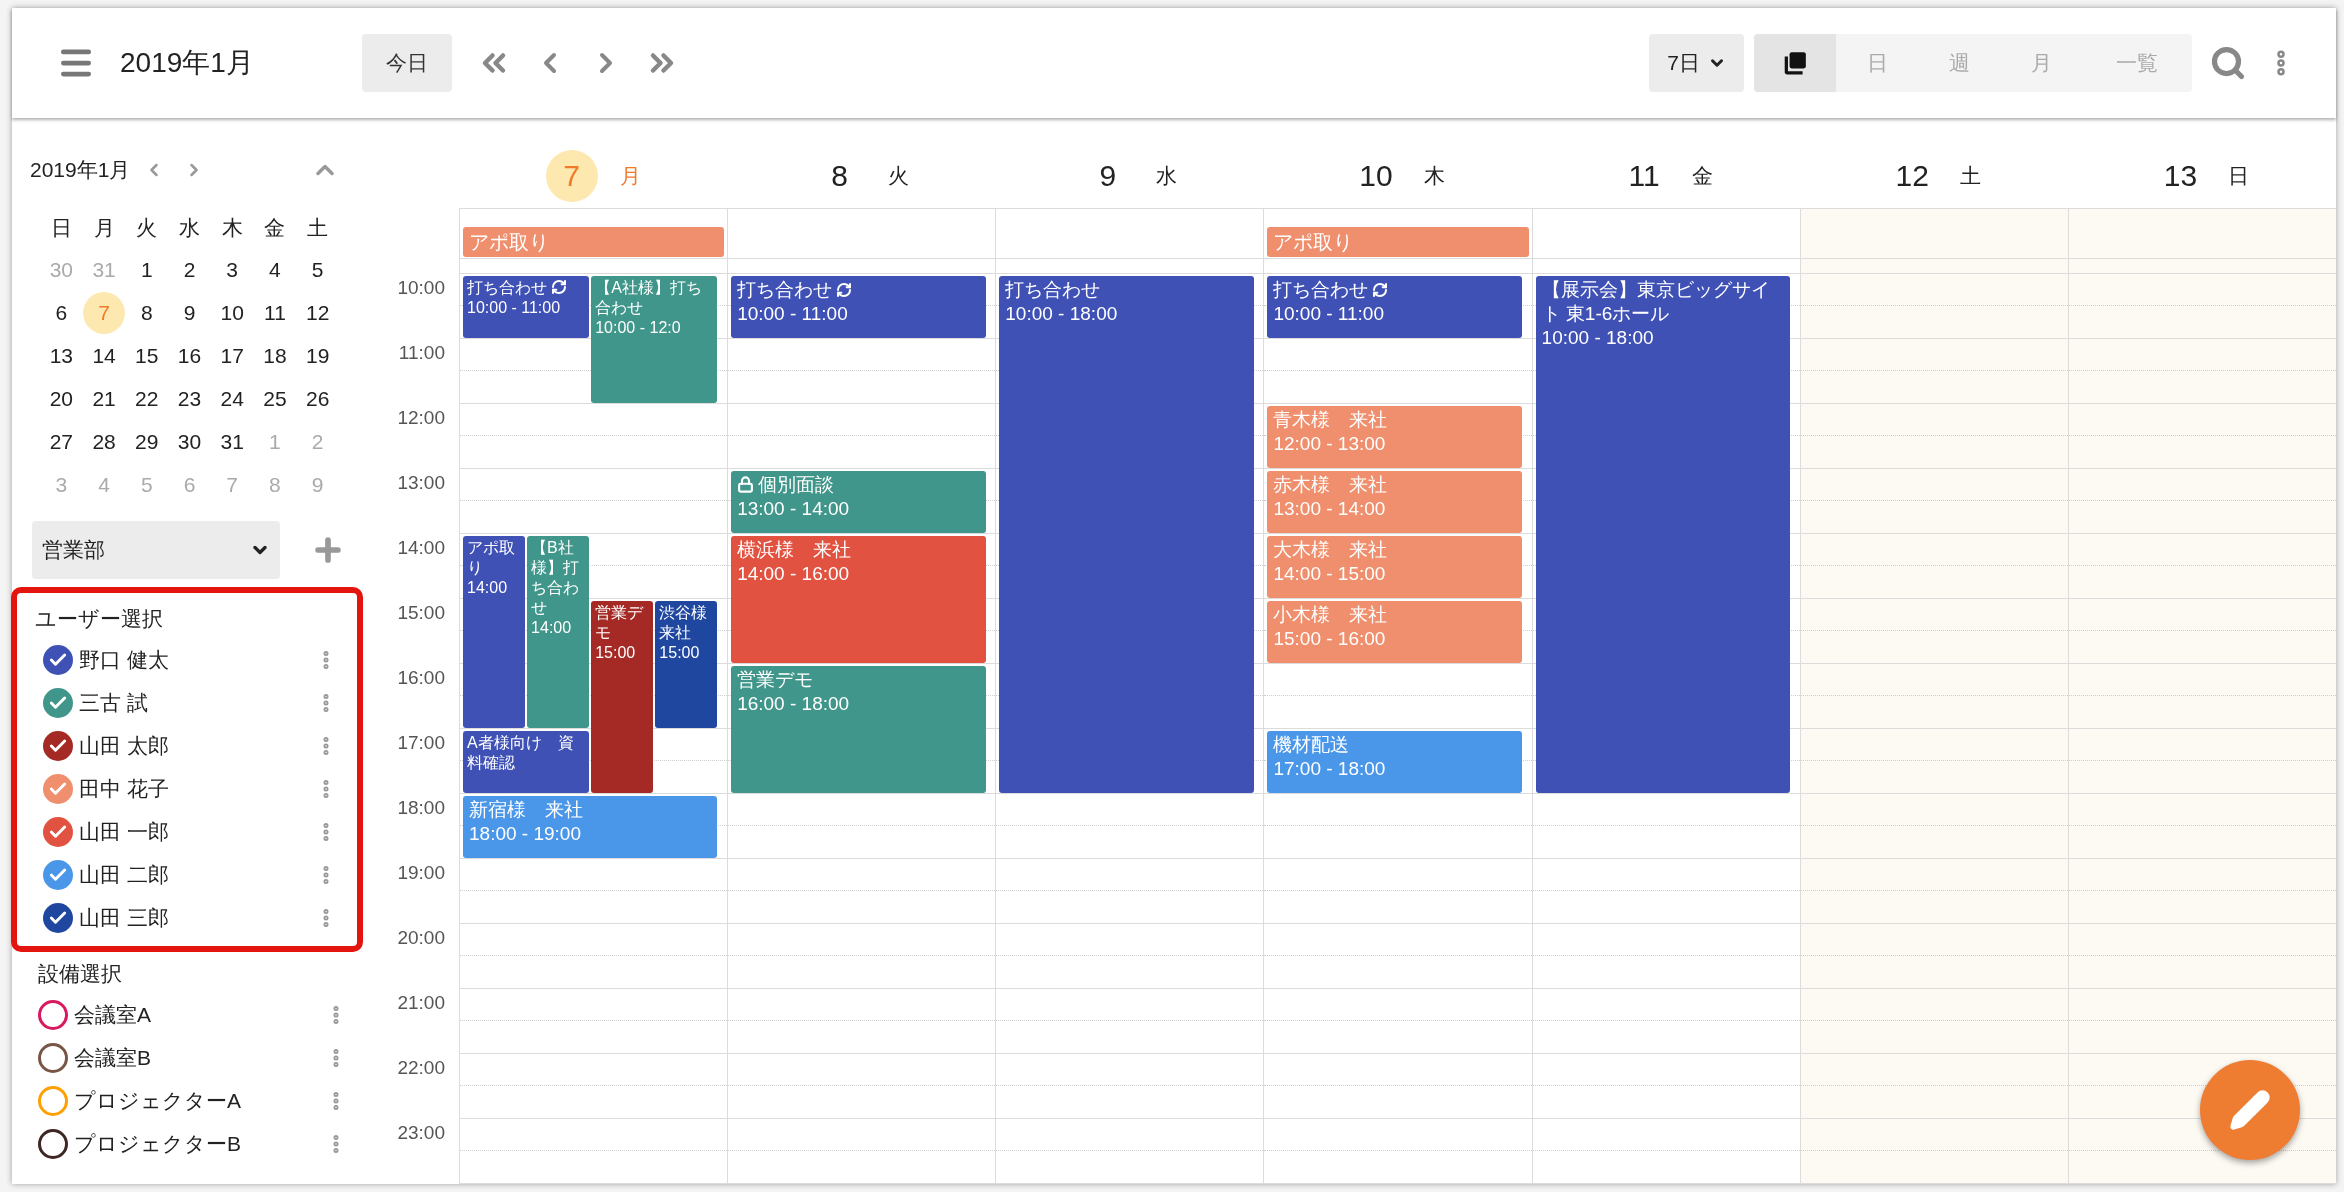  Describe the element at coordinates (274, 270) in the screenshot. I see `date-cell: 4` at that location.